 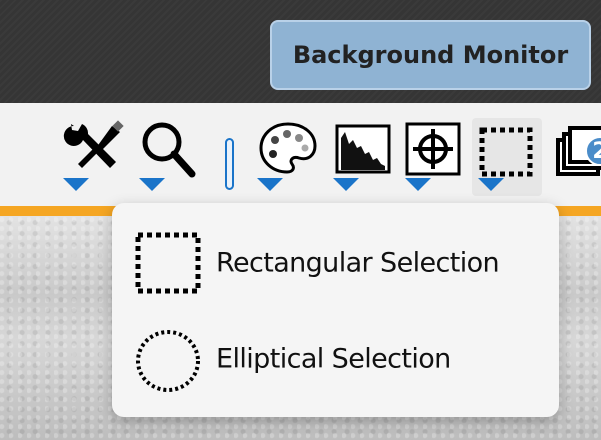 What do you see at coordinates (430, 55) in the screenshot?
I see `background-monitor-button: Background Monitor` at bounding box center [430, 55].